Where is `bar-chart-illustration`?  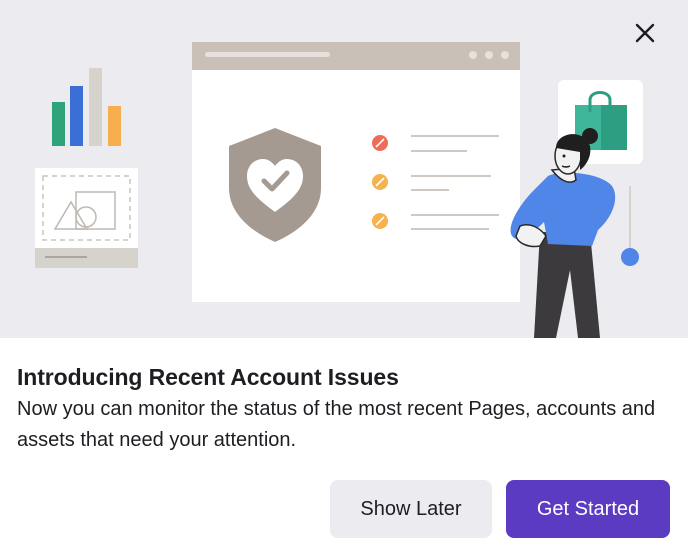
bar-chart-illustration is located at coordinates (86, 107).